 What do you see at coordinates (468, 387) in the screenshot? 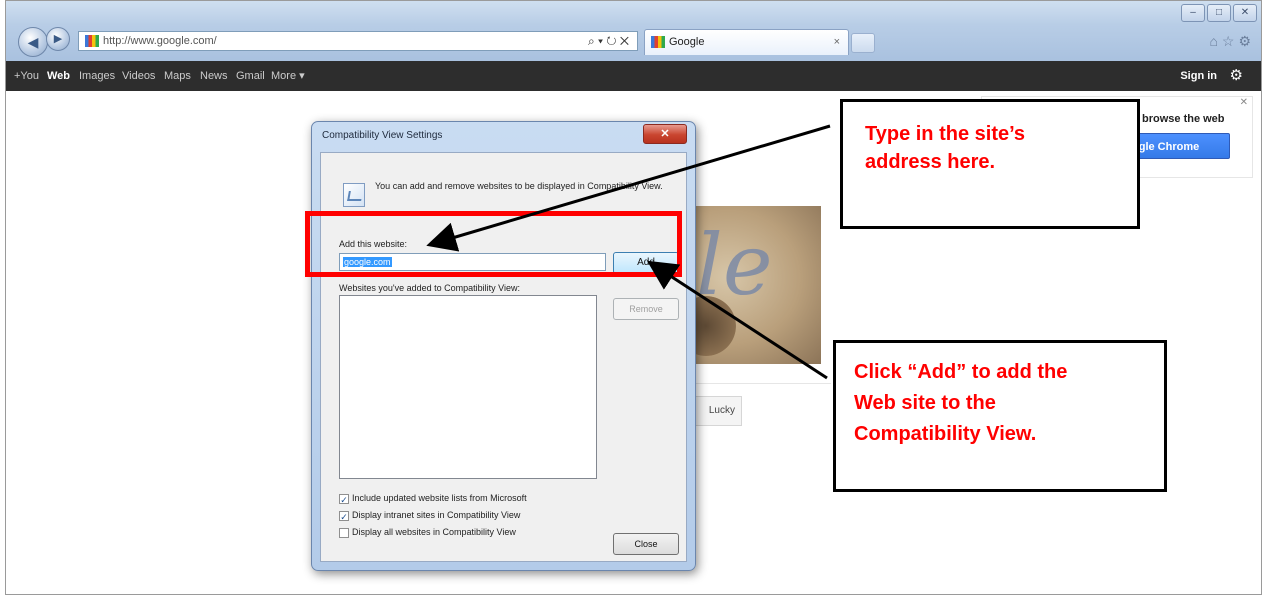
I see `website-list` at bounding box center [468, 387].